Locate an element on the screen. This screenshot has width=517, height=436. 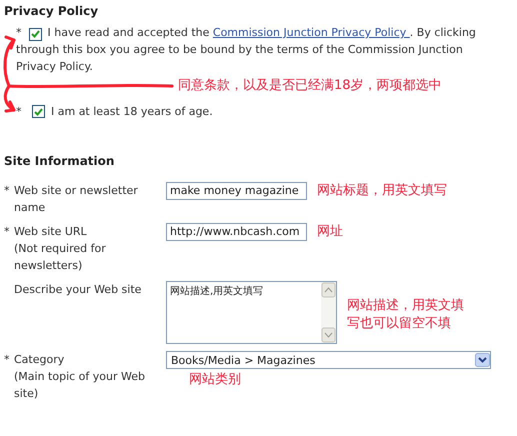
age-confirmation-text: I am at least 18 years of age. is located at coordinates (132, 112).